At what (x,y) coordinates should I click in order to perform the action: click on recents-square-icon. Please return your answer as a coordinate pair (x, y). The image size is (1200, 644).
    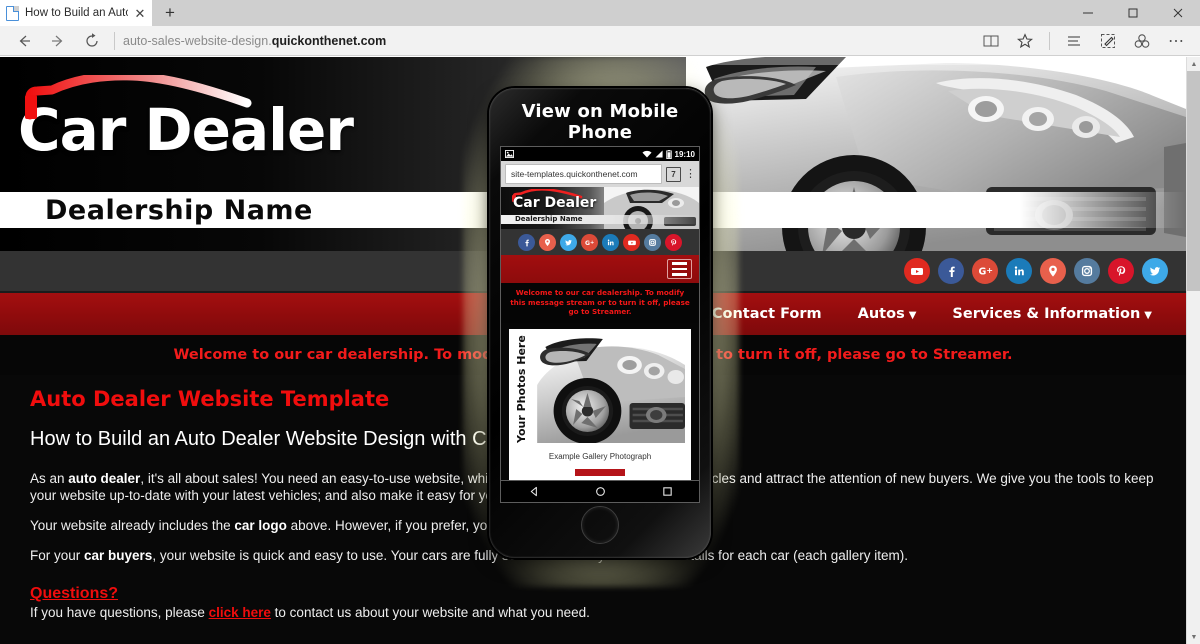
    Looking at the image, I should click on (667, 491).